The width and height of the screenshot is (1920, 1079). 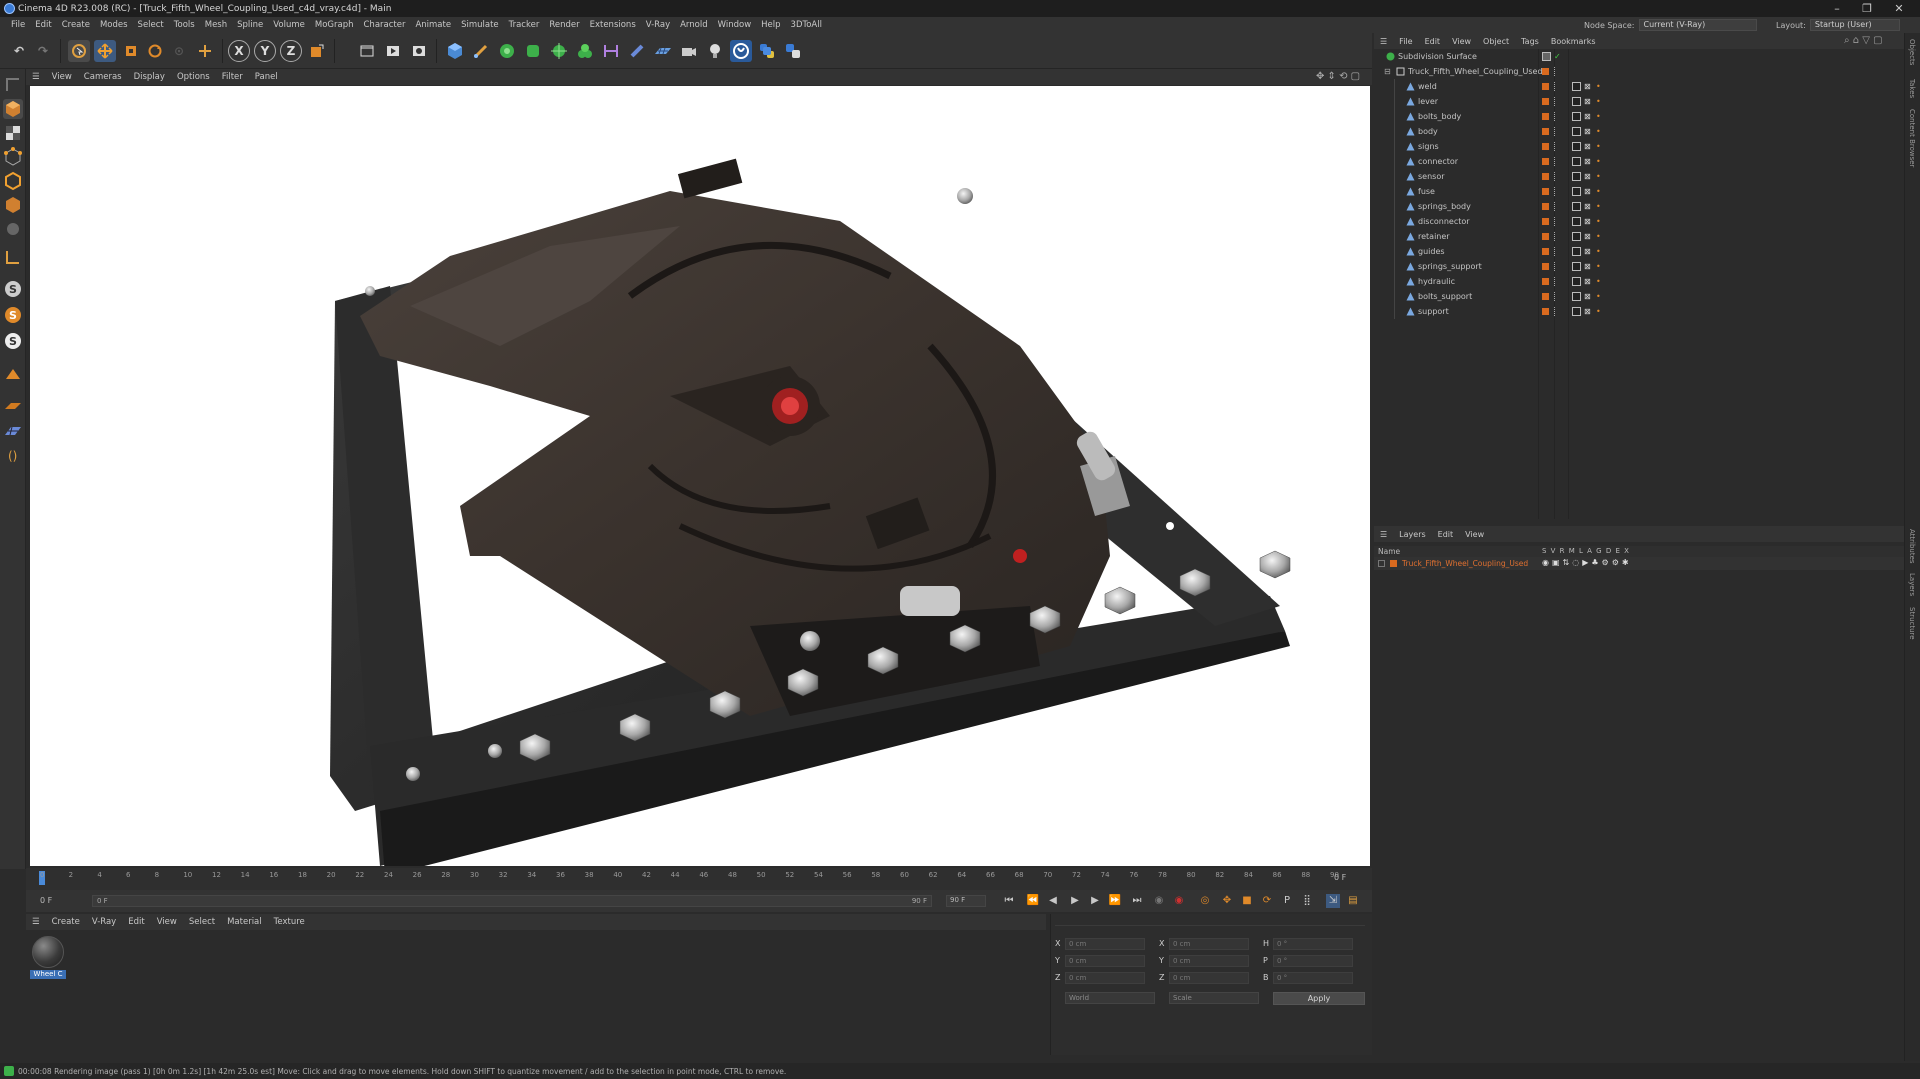 I want to click on mograph-icon, so click(x=585, y=51).